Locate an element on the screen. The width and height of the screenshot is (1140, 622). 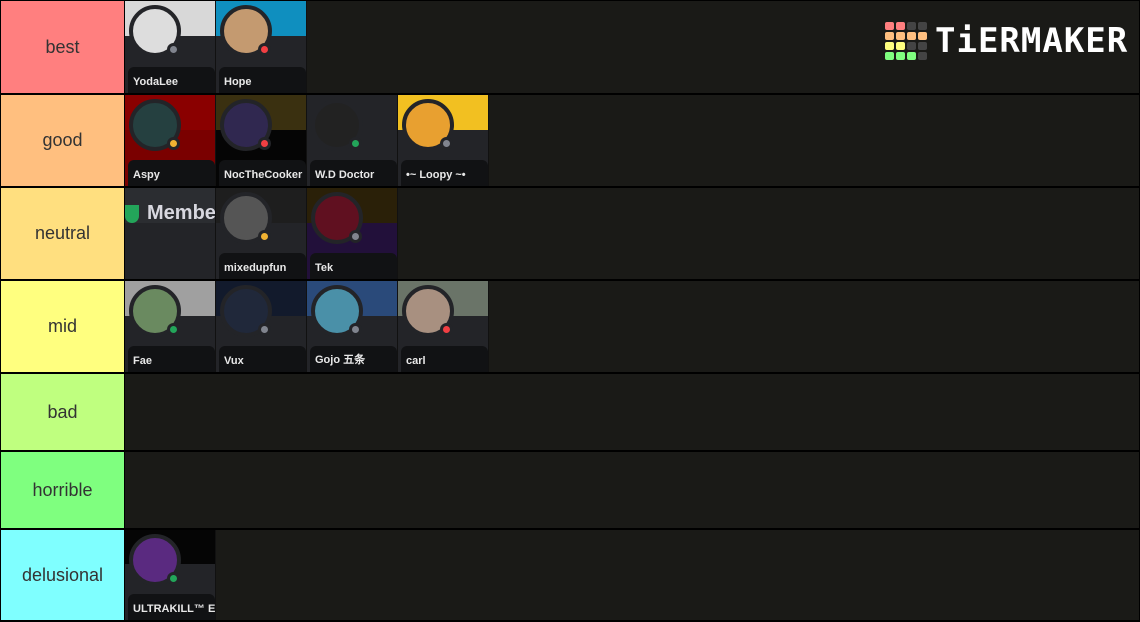
tier-item: mixedupfun is located at coordinates (261, 233).